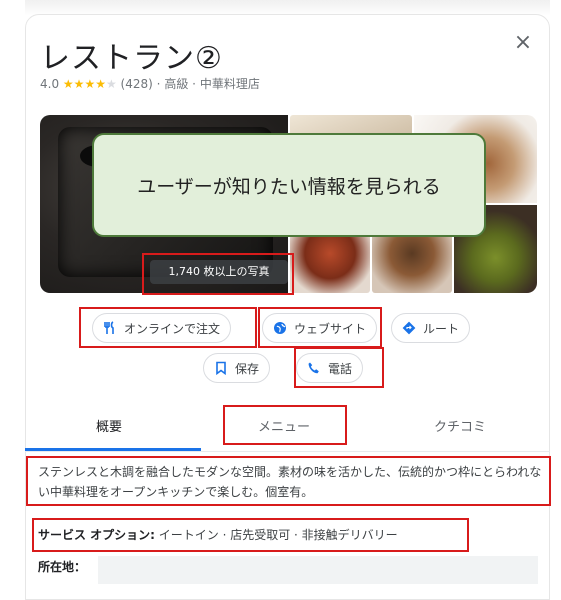 Image resolution: width=561 pixels, height=600 pixels. Describe the element at coordinates (460, 425) in the screenshot. I see `tab-reviews: クチコミ` at that location.